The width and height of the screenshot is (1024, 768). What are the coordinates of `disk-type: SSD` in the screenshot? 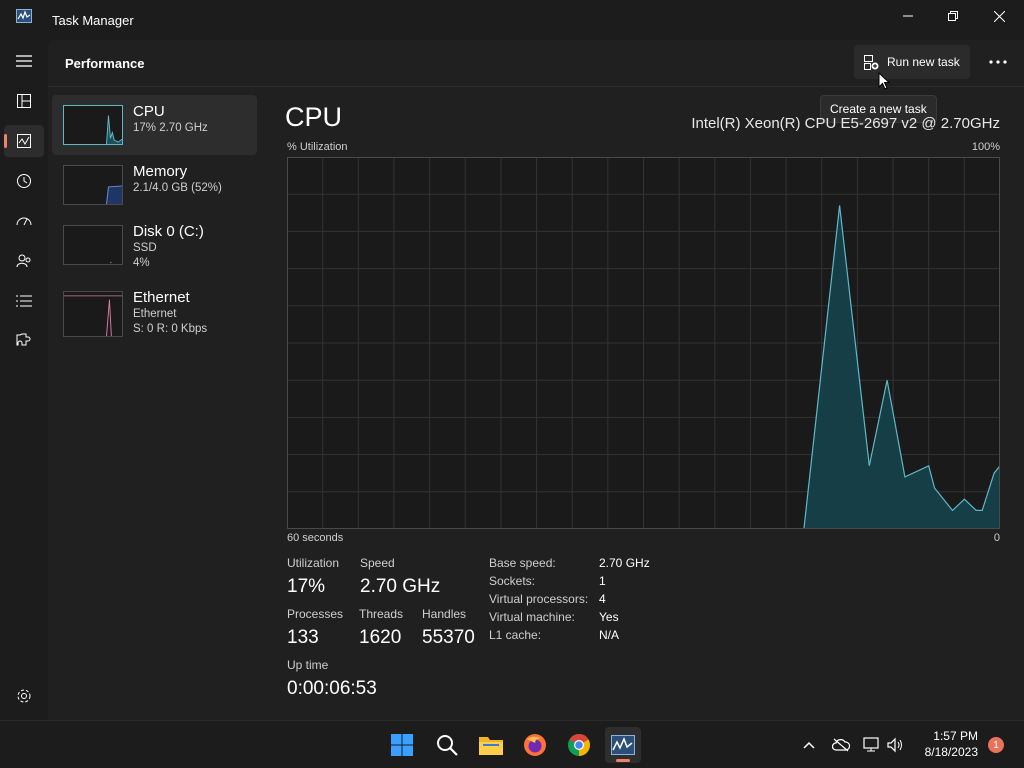 It's located at (145, 248).